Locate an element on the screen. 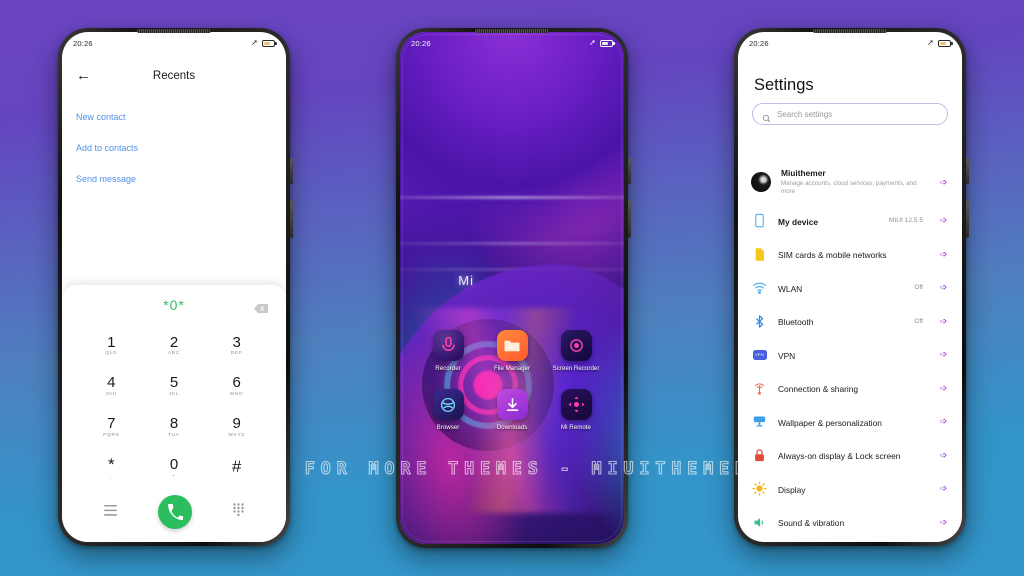  settings-label: Bluetooth is located at coordinates (796, 322).